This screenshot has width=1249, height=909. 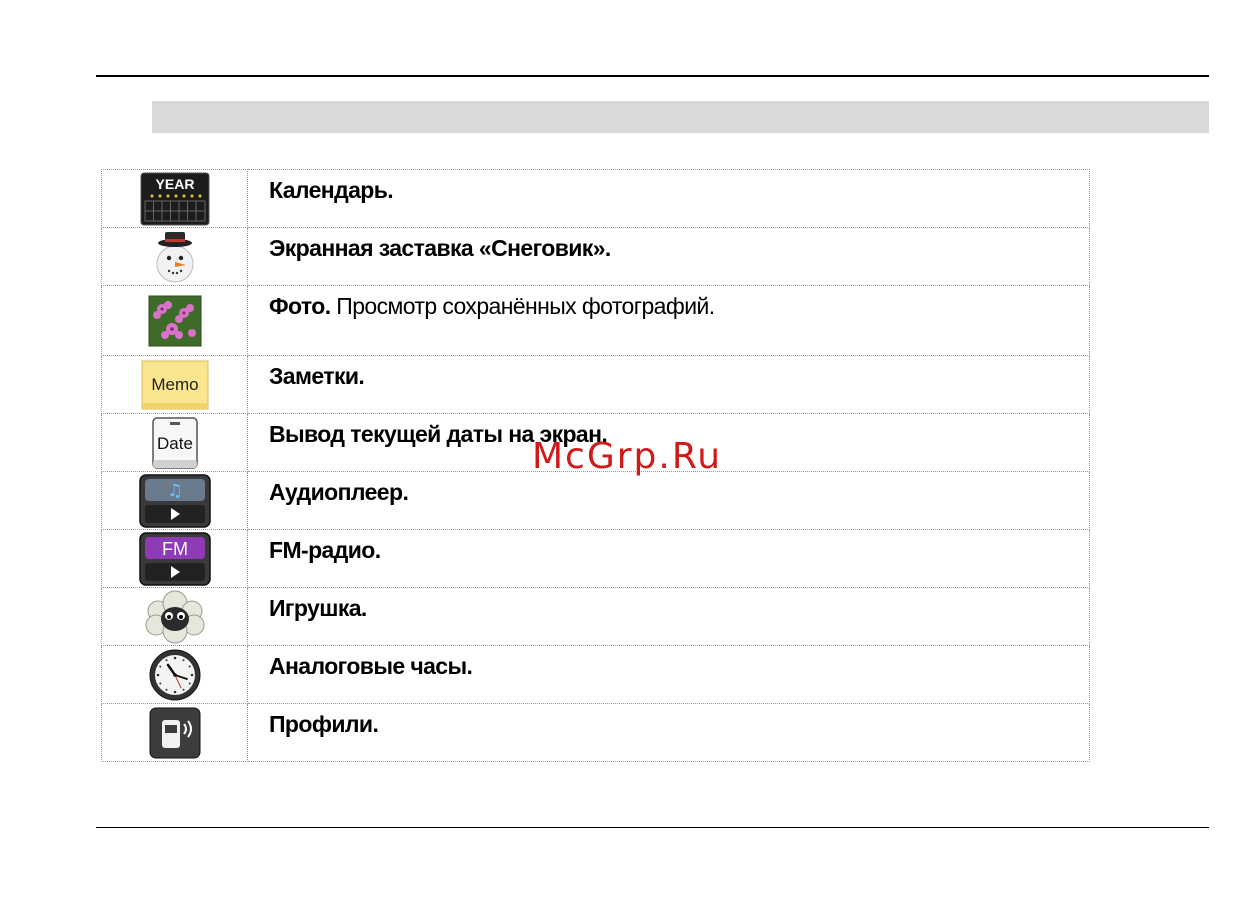 I want to click on svg-text: Date, so click(x=175, y=443).